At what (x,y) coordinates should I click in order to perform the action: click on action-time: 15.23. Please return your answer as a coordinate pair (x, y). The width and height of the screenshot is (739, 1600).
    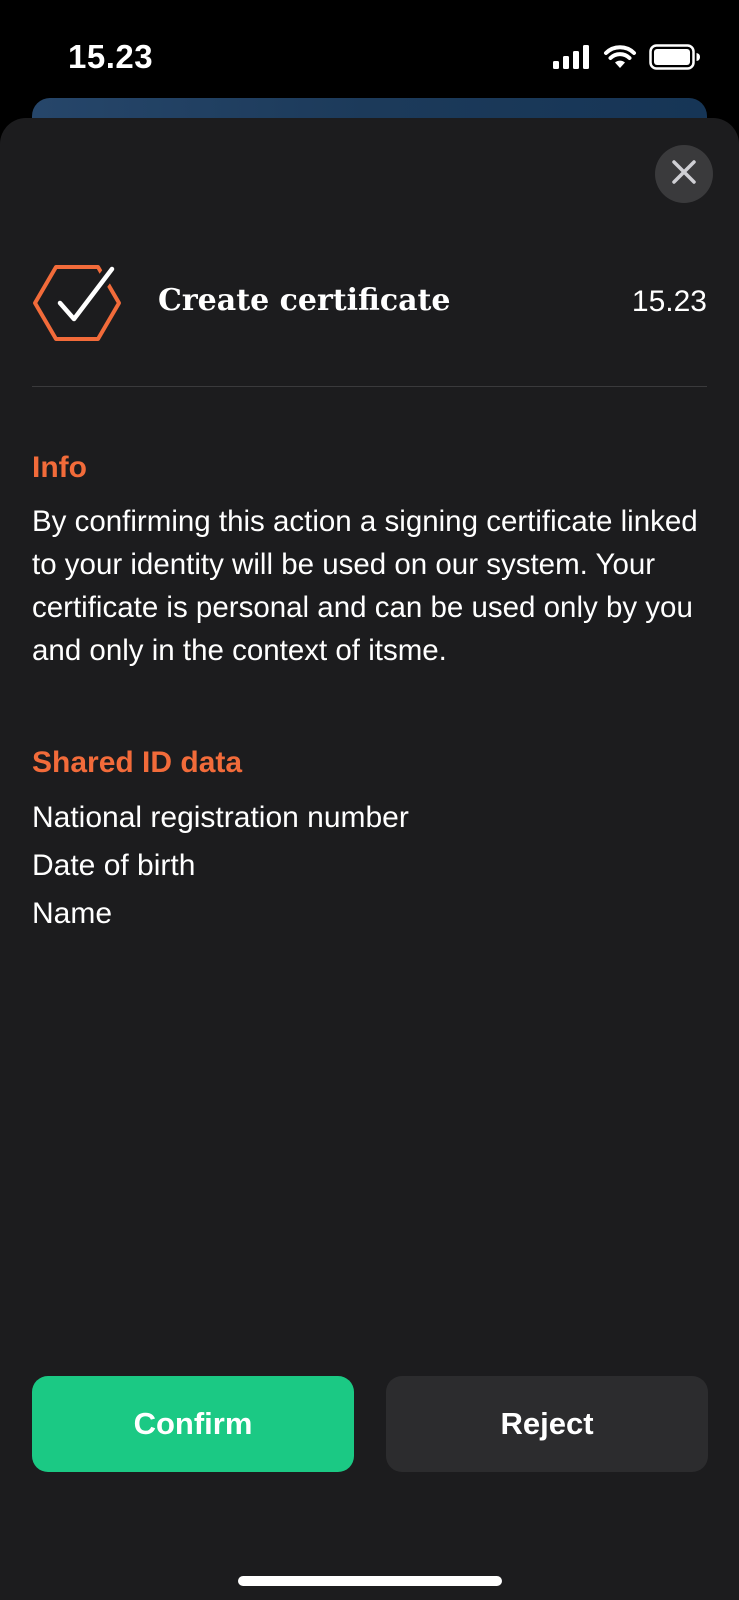
    Looking at the image, I should click on (669, 301).